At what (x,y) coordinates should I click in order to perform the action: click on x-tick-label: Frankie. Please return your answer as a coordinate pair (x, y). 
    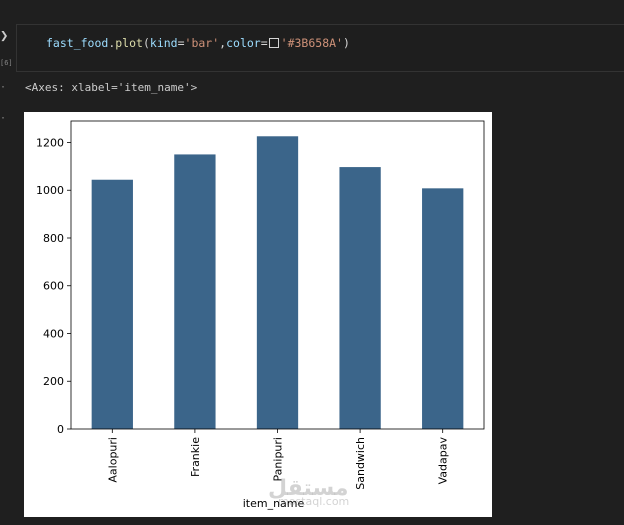
    Looking at the image, I should click on (195, 457).